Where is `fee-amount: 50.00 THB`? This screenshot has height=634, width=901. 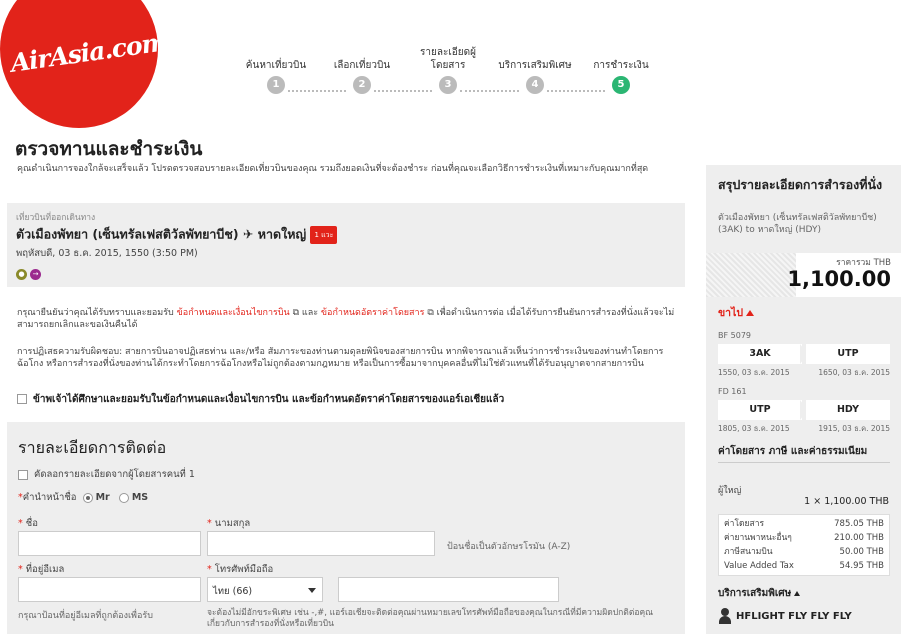 fee-amount: 50.00 THB is located at coordinates (861, 552).